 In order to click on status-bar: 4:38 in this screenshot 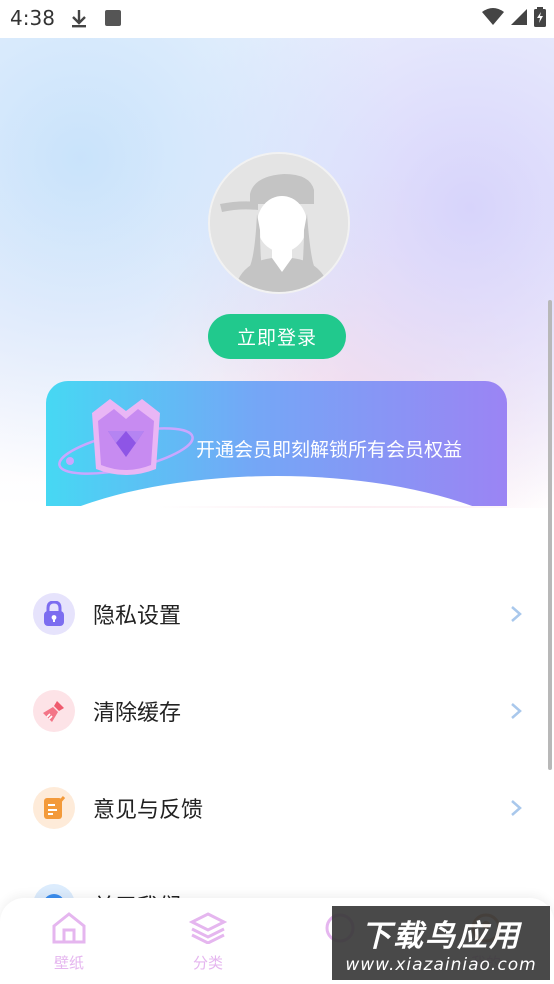, I will do `click(277, 19)`.